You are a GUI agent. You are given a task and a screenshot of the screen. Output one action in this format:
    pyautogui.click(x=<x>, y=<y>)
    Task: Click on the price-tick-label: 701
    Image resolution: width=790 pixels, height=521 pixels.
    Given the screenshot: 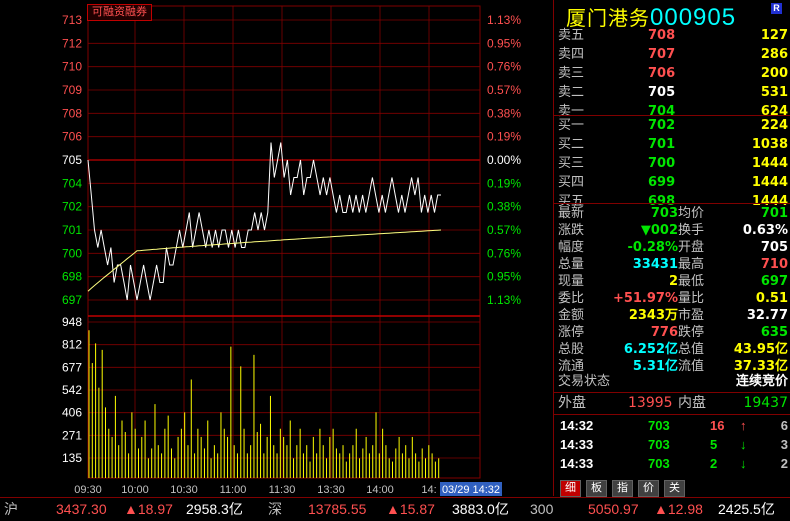 What is the action you would take?
    pyautogui.click(x=72, y=230)
    